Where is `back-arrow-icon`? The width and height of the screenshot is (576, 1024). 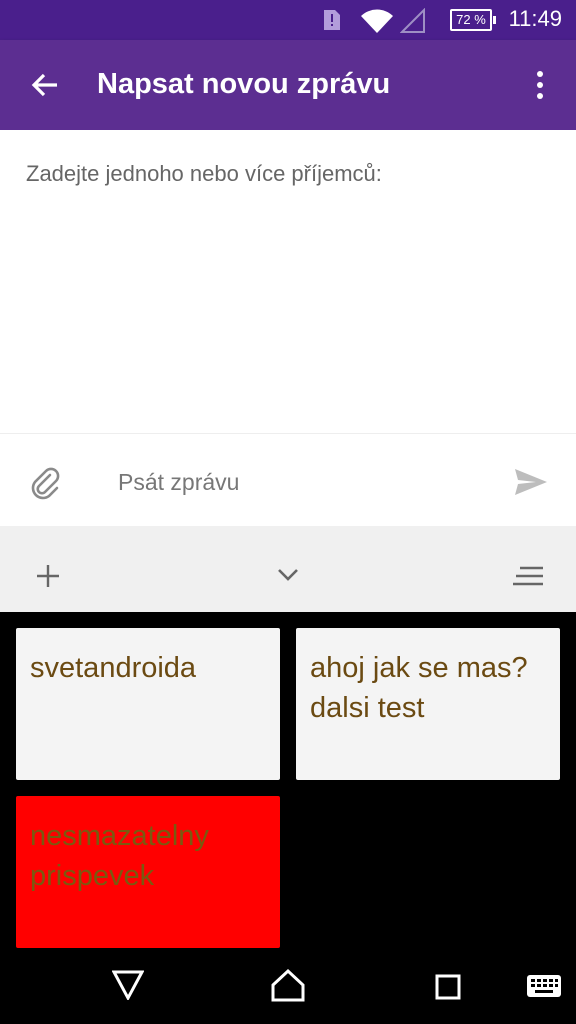 back-arrow-icon is located at coordinates (45, 85).